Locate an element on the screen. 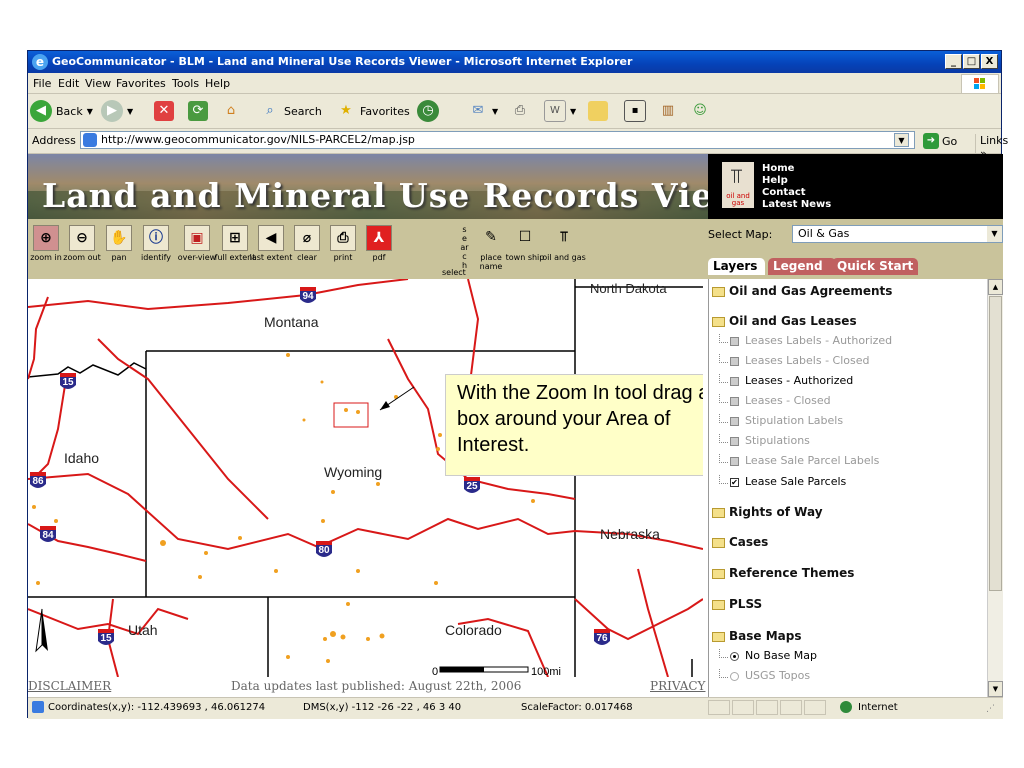 The image size is (1024, 768). base-map-usgs-topos: USGS Topos is located at coordinates (759, 675).